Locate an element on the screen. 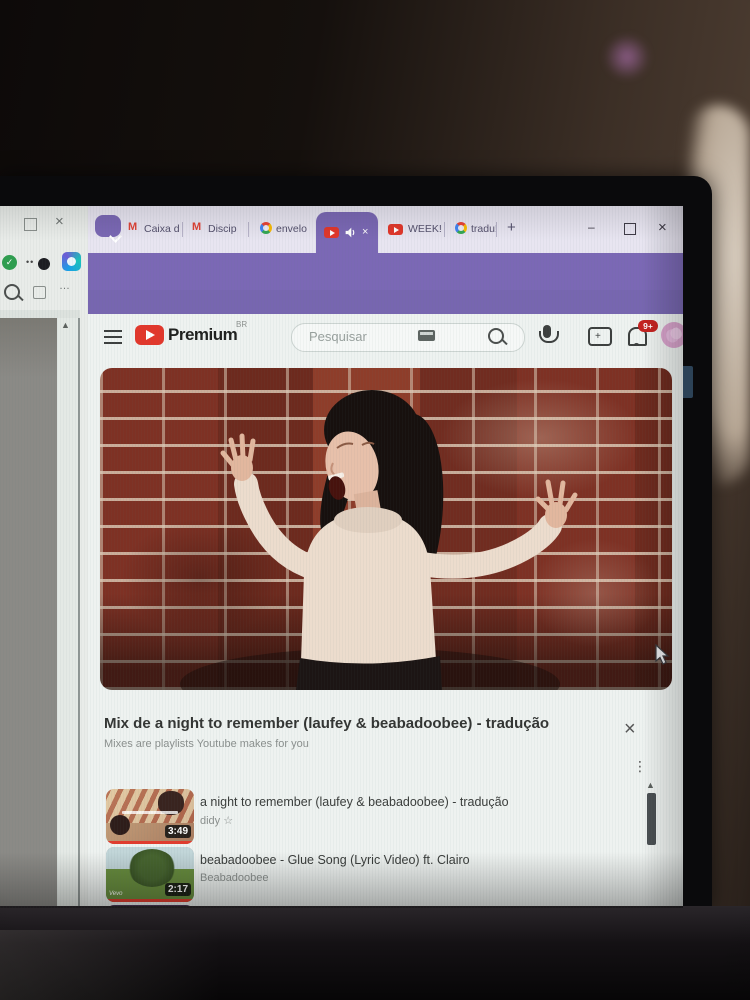  ellipsis-icon: •• is located at coordinates (30, 262).